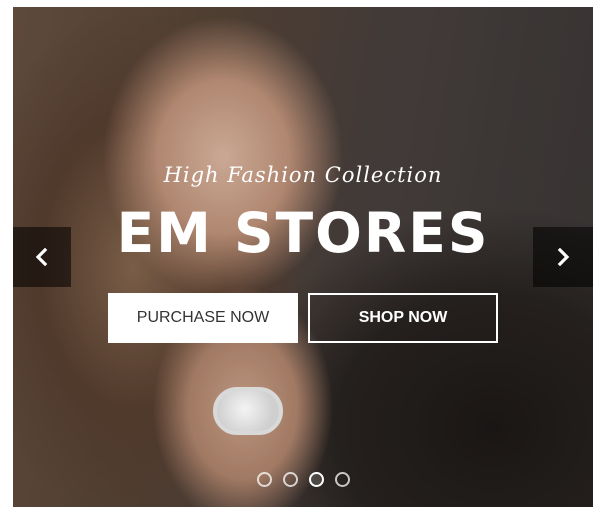 The image size is (603, 516). Describe the element at coordinates (303, 233) in the screenshot. I see `slide-title: EM STORES` at that location.